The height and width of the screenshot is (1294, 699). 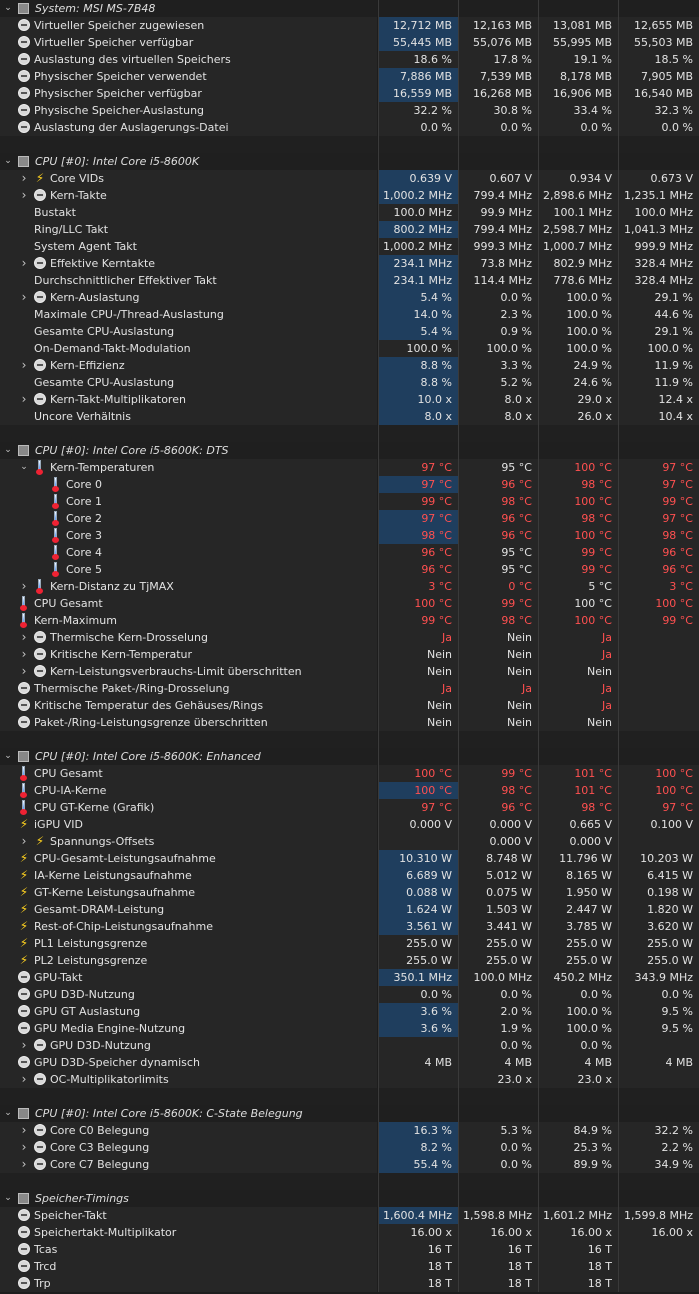 What do you see at coordinates (349, 637) in the screenshot?
I see `sensor-row: › Thermische Kern-Drosselung Ja Nein Ja` at bounding box center [349, 637].